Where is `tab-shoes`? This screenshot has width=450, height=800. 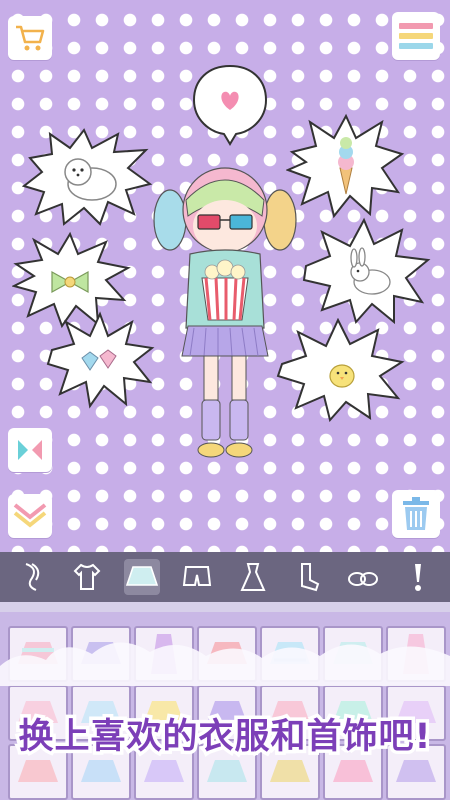
tab-shoes is located at coordinates (363, 577).